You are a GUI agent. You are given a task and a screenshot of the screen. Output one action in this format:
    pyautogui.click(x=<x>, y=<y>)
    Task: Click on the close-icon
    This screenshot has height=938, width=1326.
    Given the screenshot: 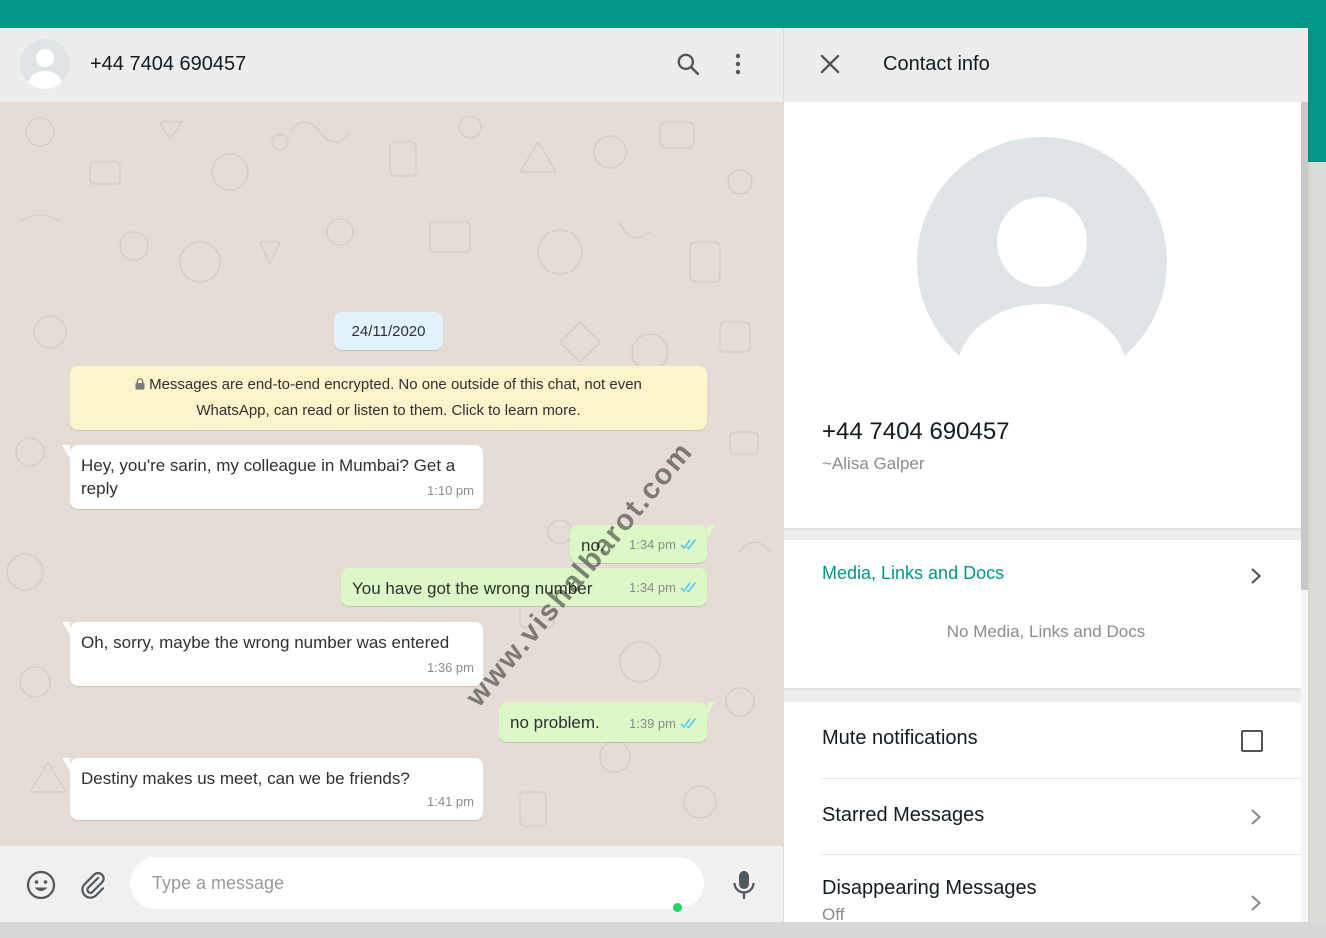 What is the action you would take?
    pyautogui.click(x=830, y=64)
    